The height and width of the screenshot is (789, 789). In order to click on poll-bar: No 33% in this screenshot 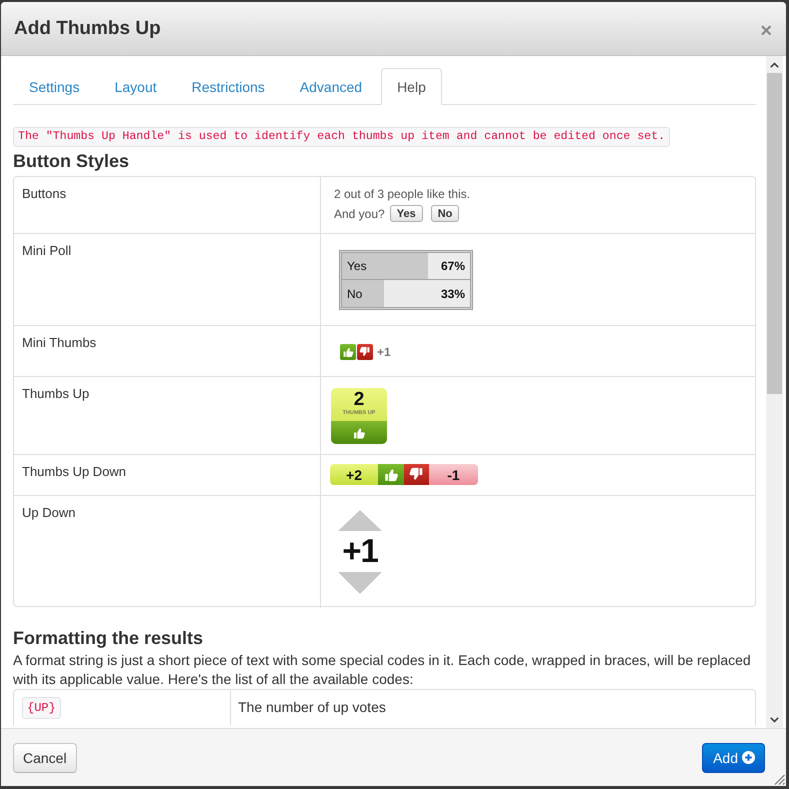, I will do `click(406, 294)`.